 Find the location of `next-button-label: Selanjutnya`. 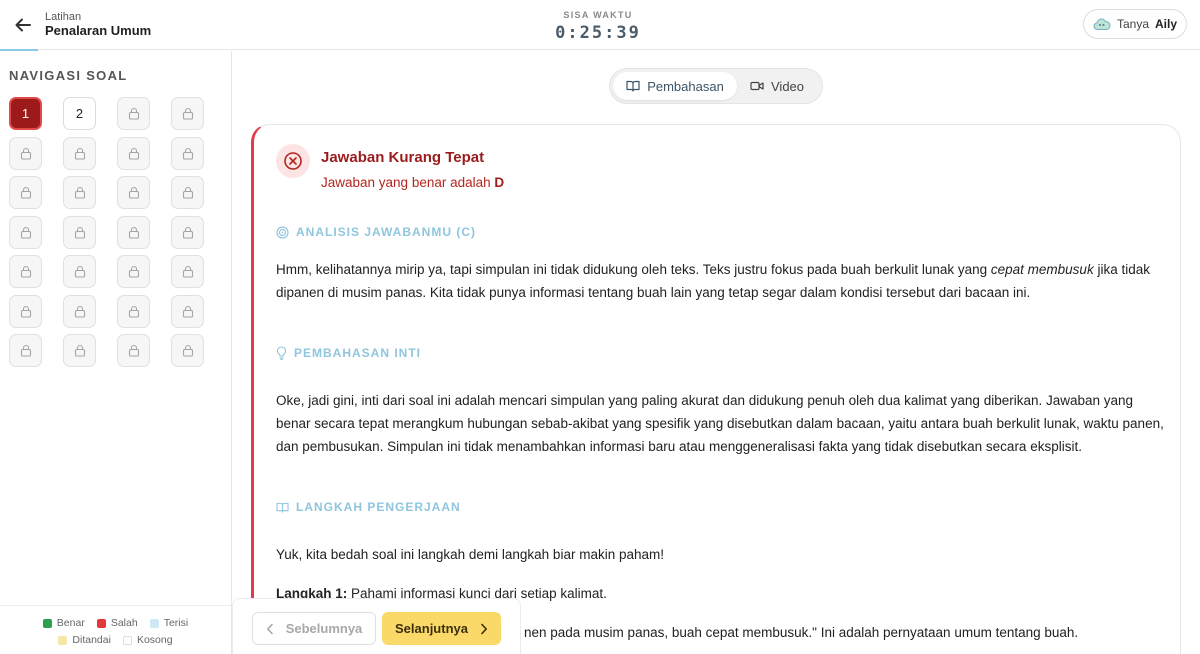

next-button-label: Selanjutnya is located at coordinates (431, 628).